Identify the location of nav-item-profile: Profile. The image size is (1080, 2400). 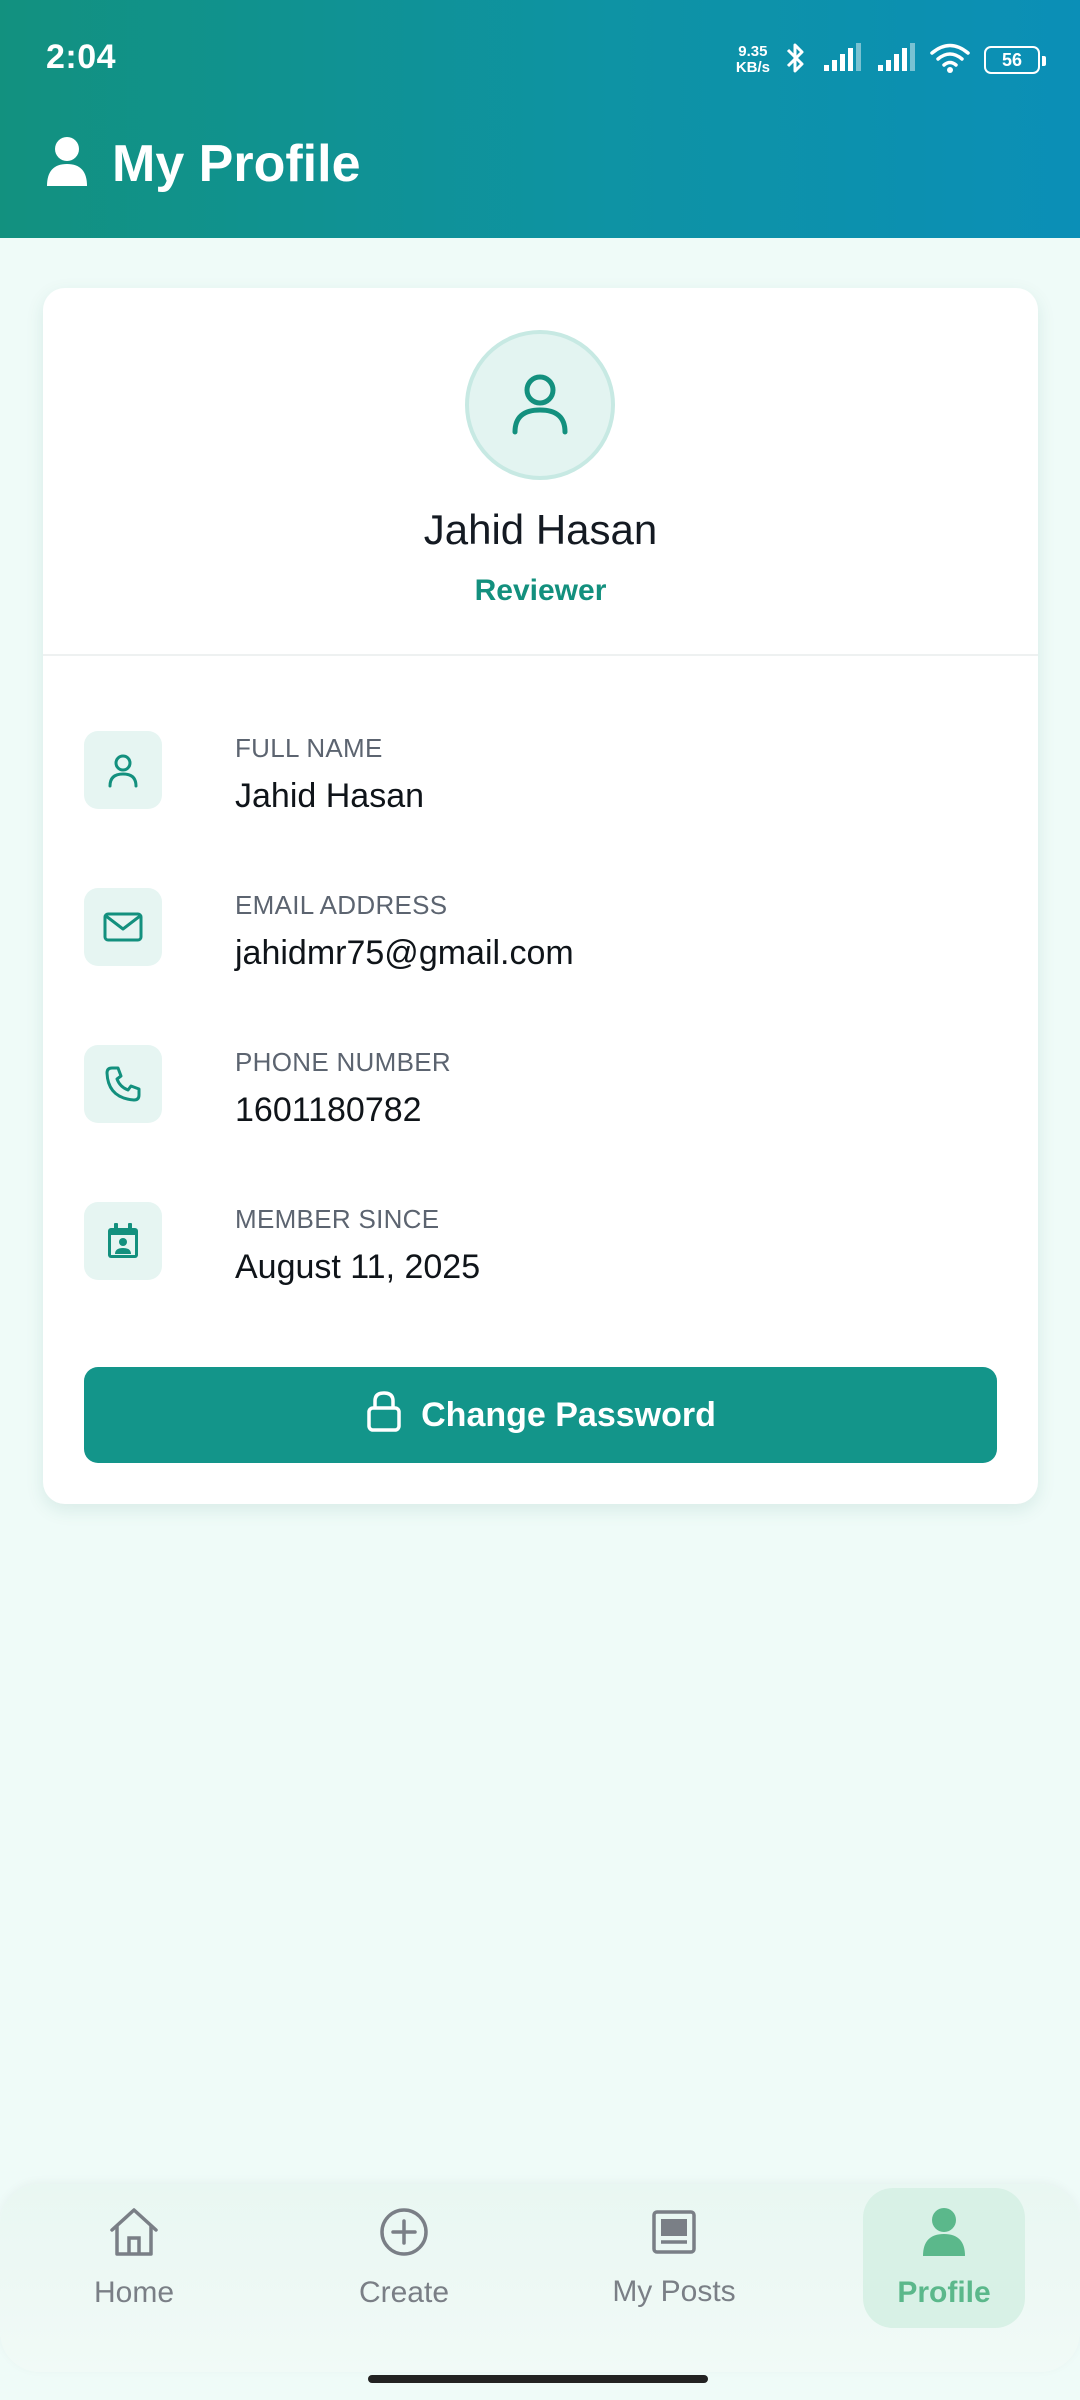
(944, 2258).